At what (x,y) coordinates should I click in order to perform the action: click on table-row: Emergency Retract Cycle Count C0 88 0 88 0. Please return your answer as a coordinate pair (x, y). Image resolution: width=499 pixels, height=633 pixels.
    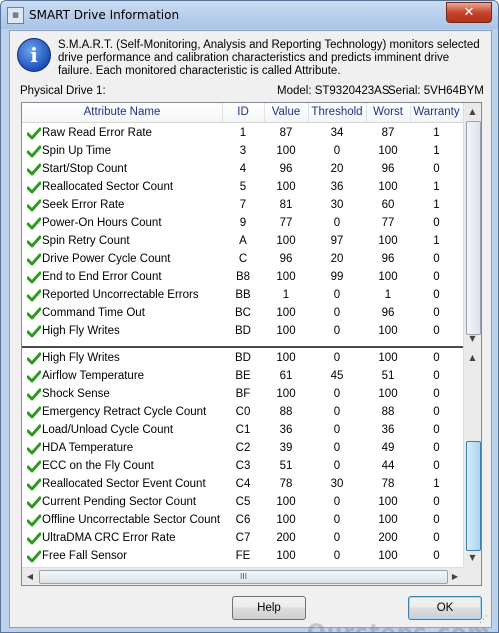
    Looking at the image, I should click on (242, 412).